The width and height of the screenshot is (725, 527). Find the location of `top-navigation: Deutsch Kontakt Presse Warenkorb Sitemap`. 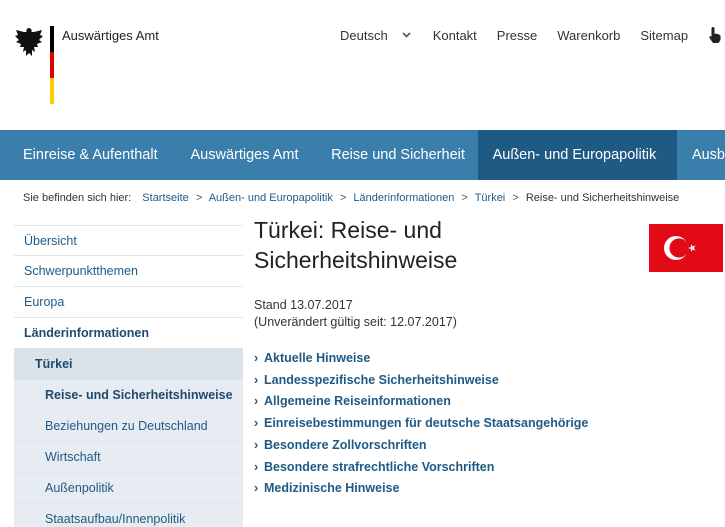

top-navigation: Deutsch Kontakt Presse Warenkorb Sitemap is located at coordinates (531, 35).